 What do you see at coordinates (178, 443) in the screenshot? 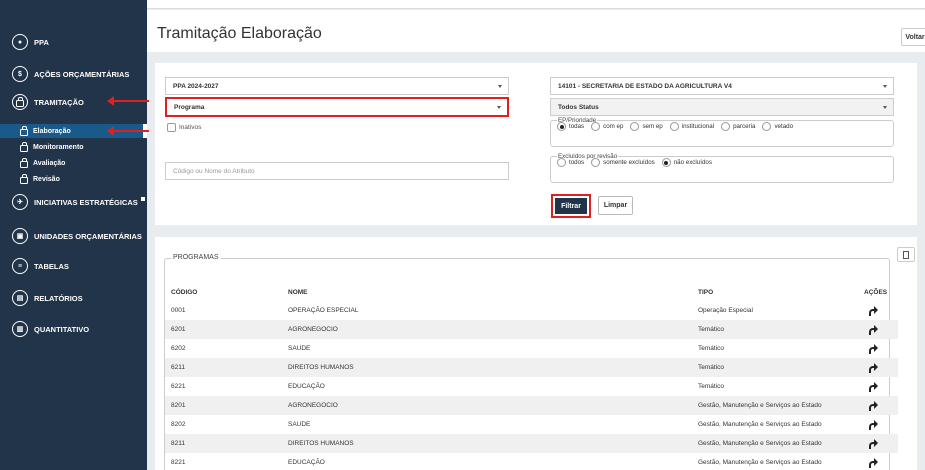
I see `cell-codigo: 8211` at bounding box center [178, 443].